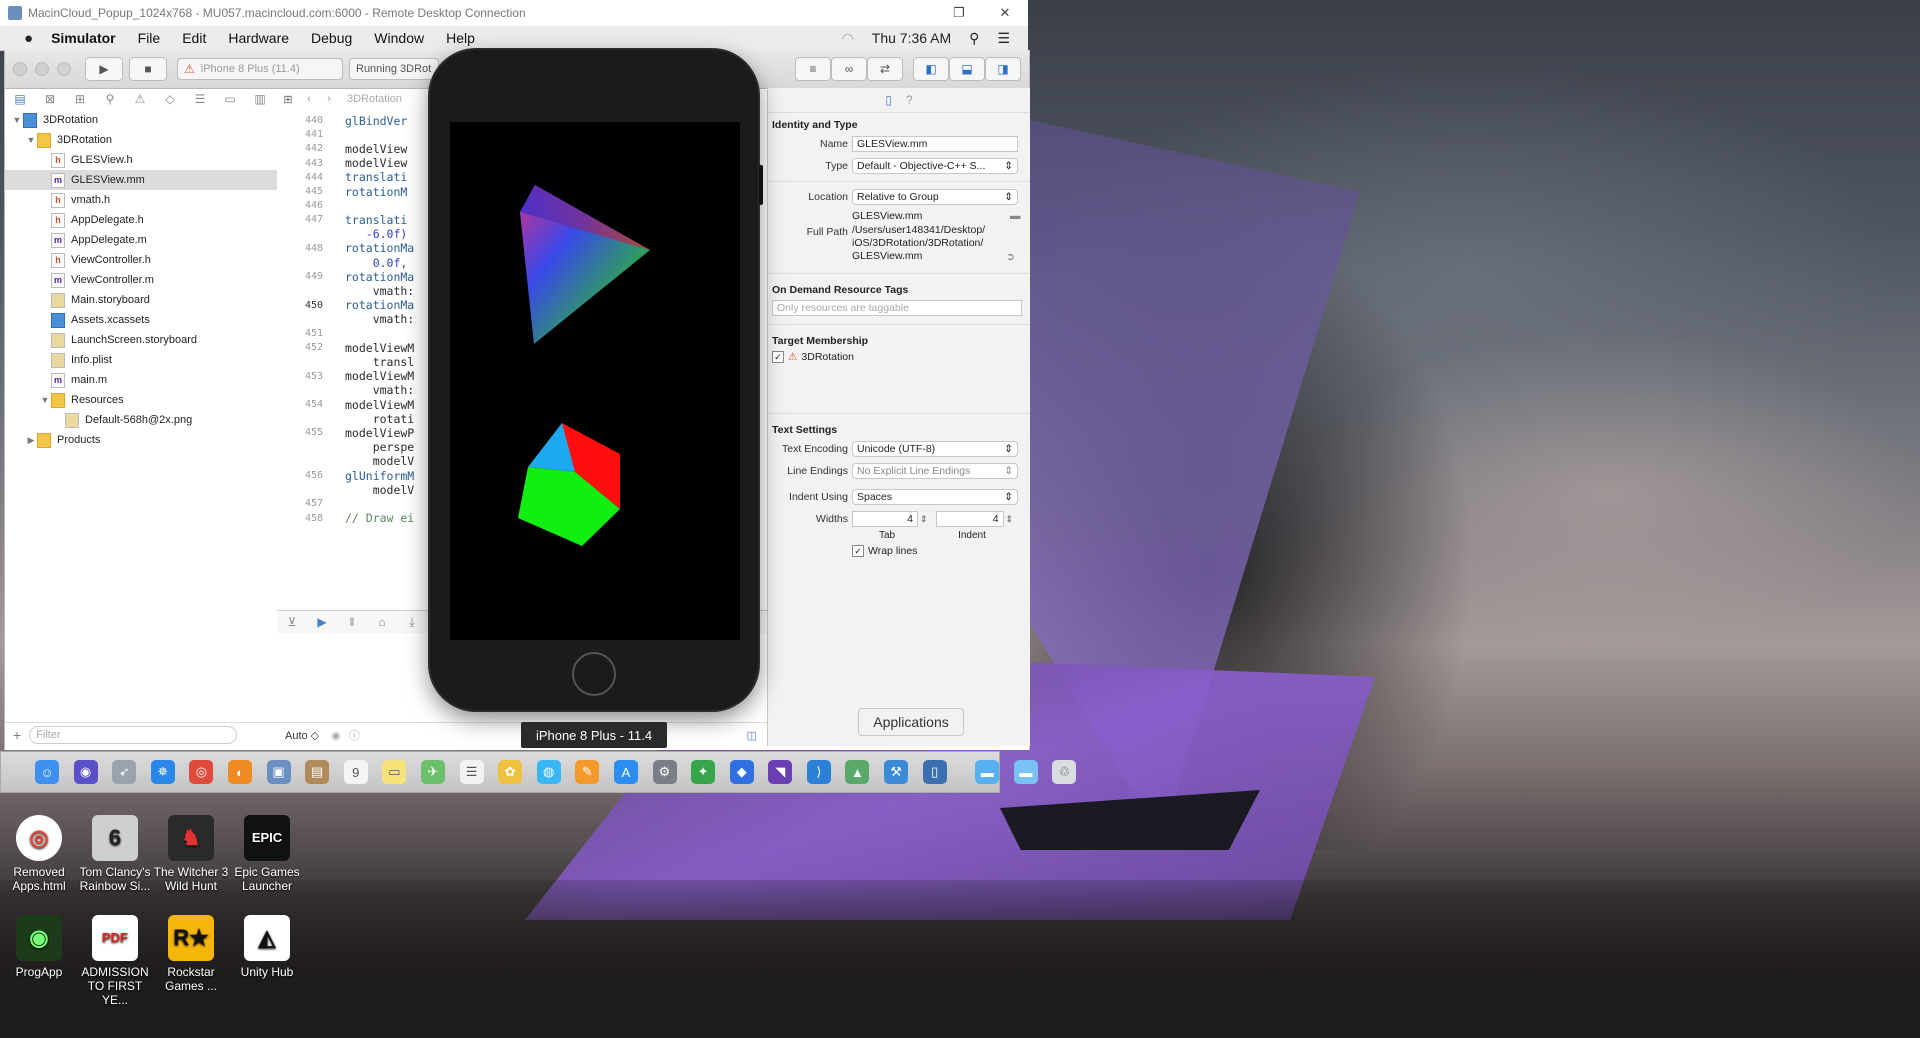  Describe the element at coordinates (780, 772) in the screenshot. I see `visual-studio-icon: ◥` at that location.